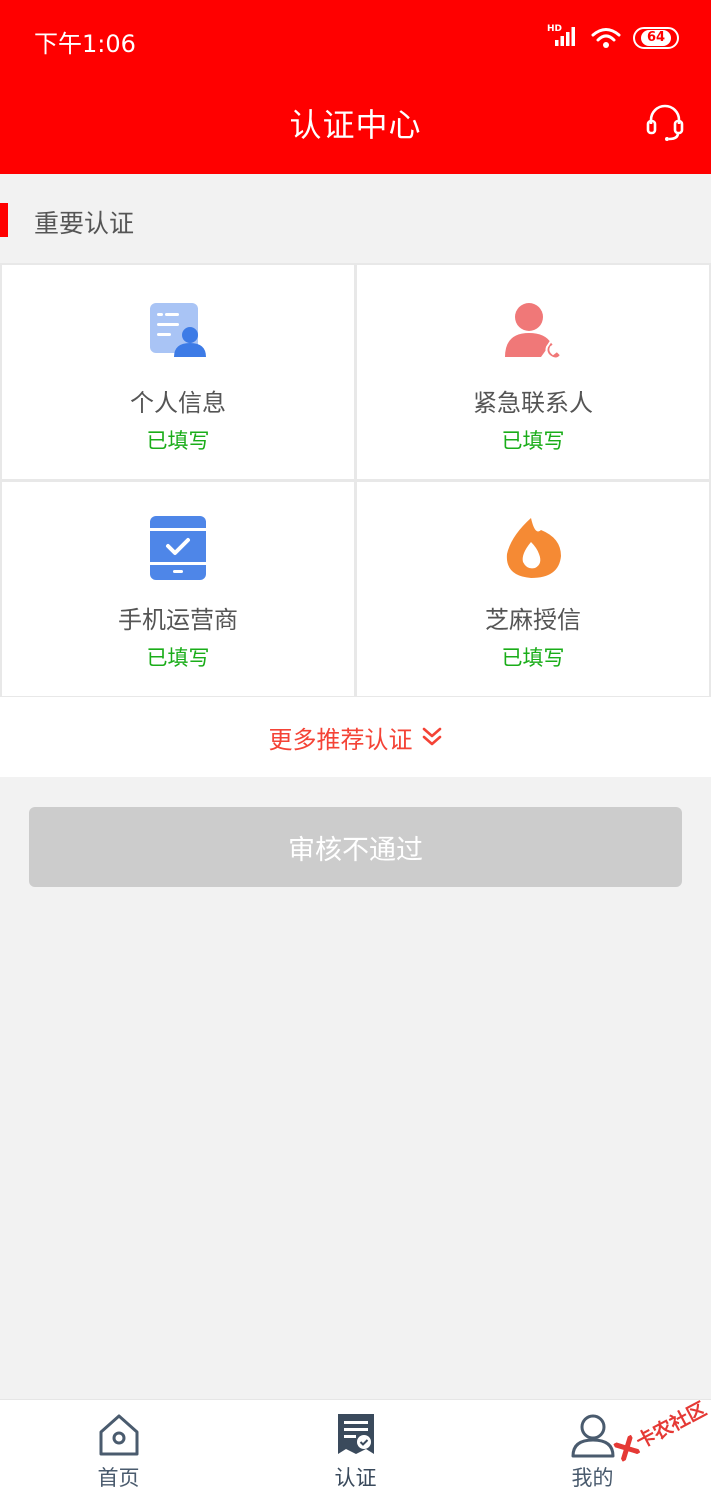 The image size is (711, 1500). What do you see at coordinates (431, 736) in the screenshot?
I see `double-chevron-down-icon` at bounding box center [431, 736].